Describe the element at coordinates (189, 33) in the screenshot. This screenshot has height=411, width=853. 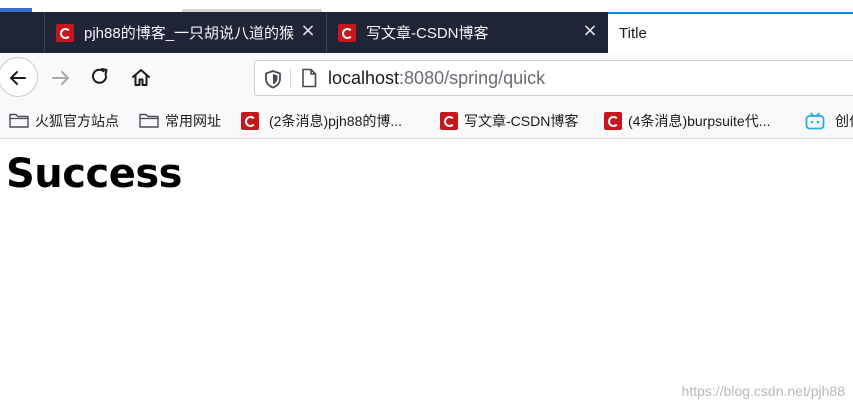
I see `tab-title: pjh88的博客_一只胡说八道的猴` at that location.